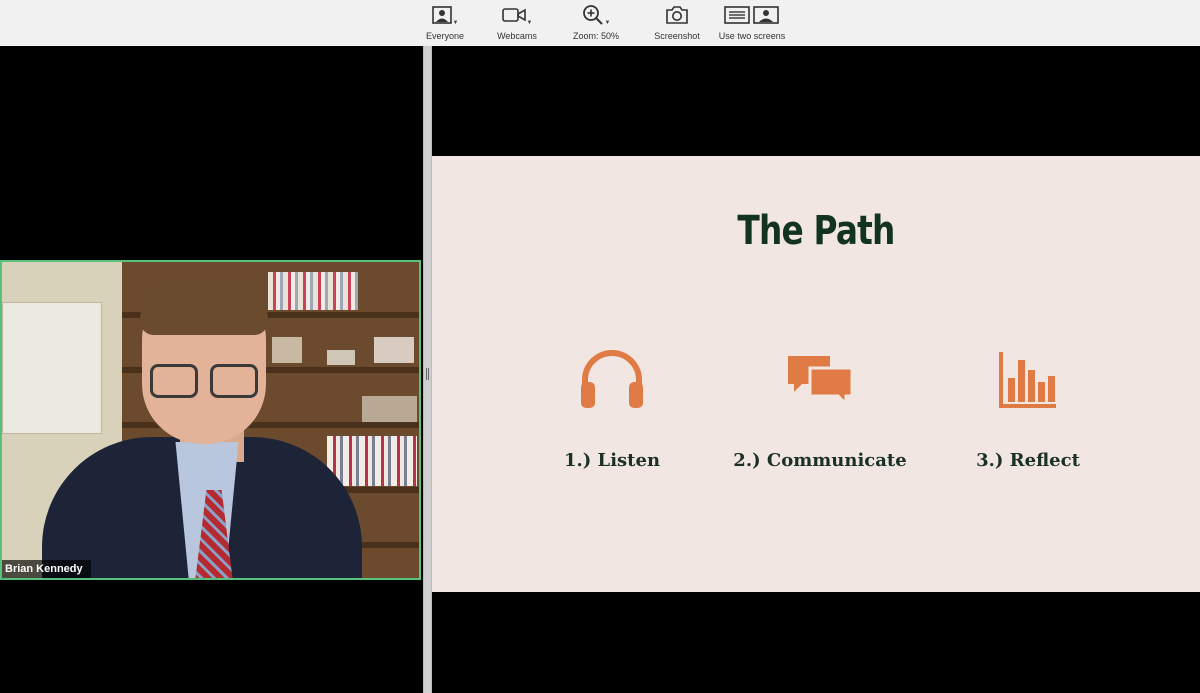  What do you see at coordinates (46, 569) in the screenshot?
I see `participant-name-tag: Brian Kennedy` at bounding box center [46, 569].